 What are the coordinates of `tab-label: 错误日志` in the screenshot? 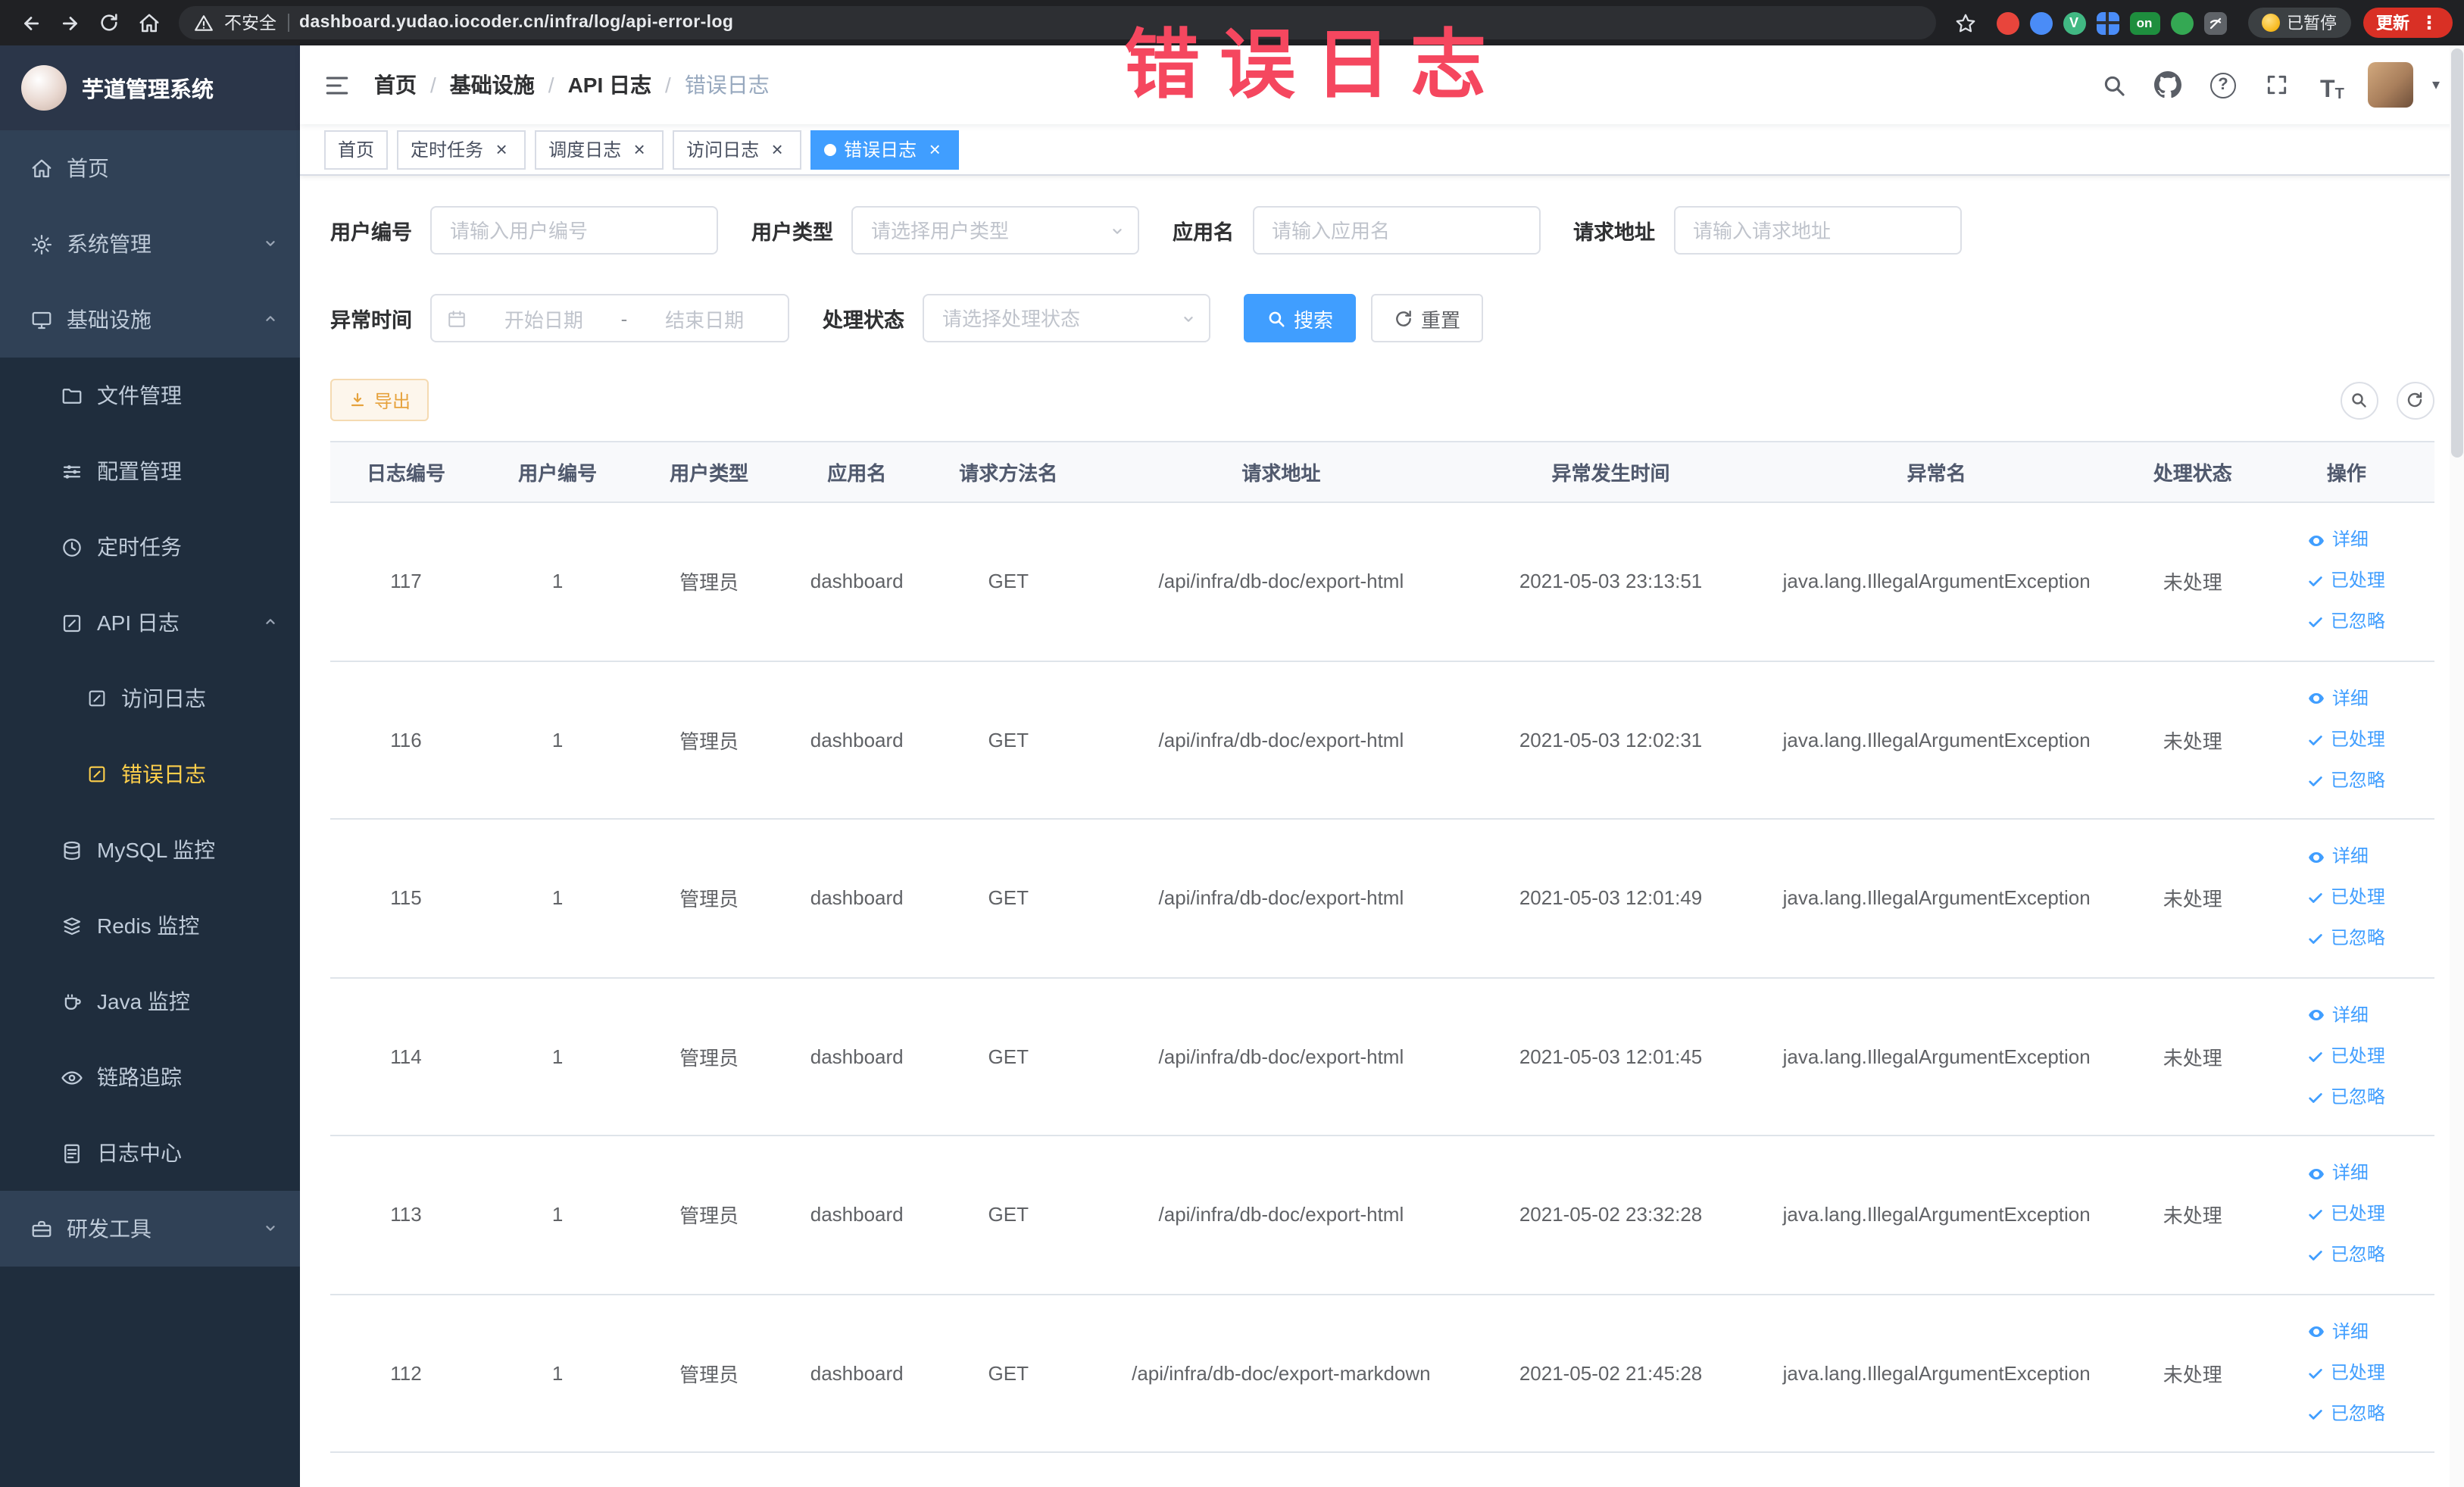 It's located at (880, 150).